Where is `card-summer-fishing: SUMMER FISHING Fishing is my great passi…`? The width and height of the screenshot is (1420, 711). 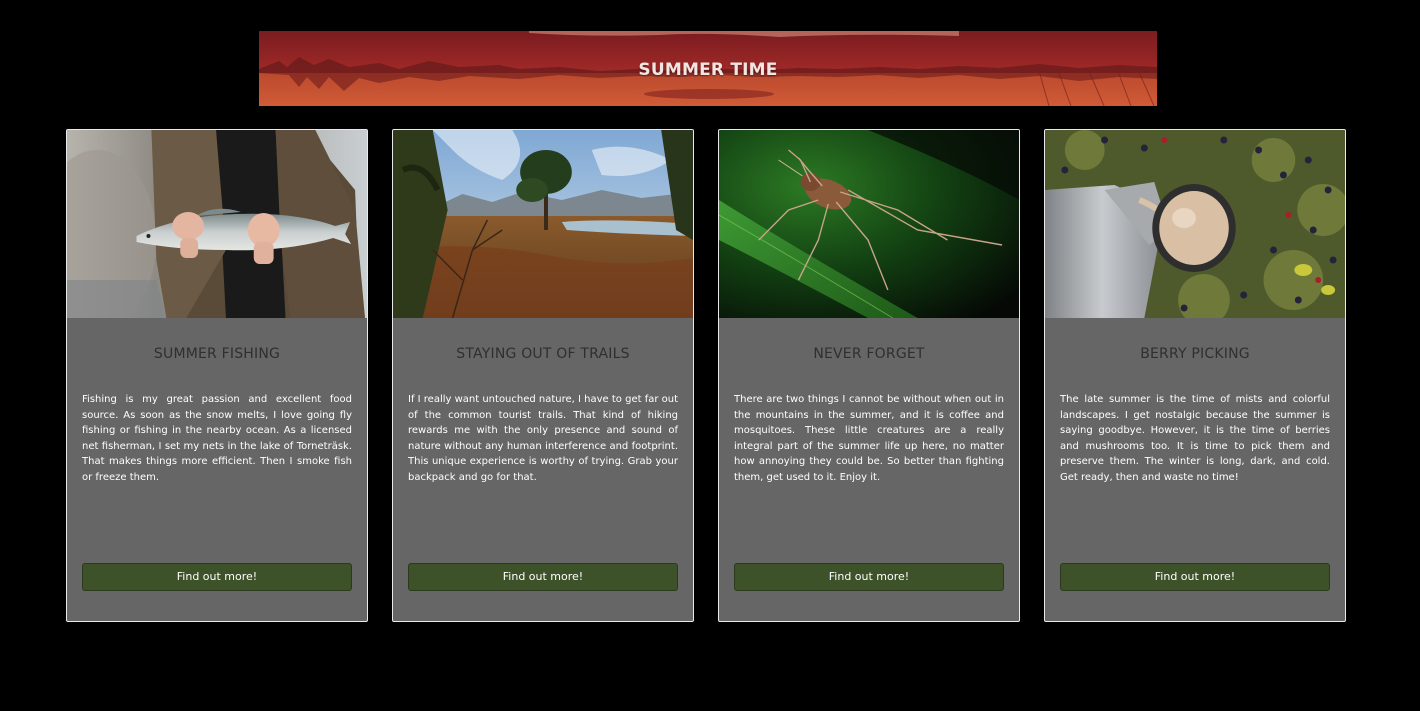
card-summer-fishing: SUMMER FISHING Fishing is my great passi… is located at coordinates (217, 375).